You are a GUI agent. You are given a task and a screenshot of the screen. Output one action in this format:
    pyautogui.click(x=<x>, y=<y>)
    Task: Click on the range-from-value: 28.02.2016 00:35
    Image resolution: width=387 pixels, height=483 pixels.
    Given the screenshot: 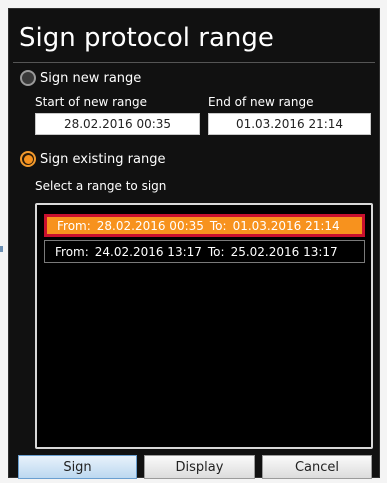 What is the action you would take?
    pyautogui.click(x=150, y=225)
    